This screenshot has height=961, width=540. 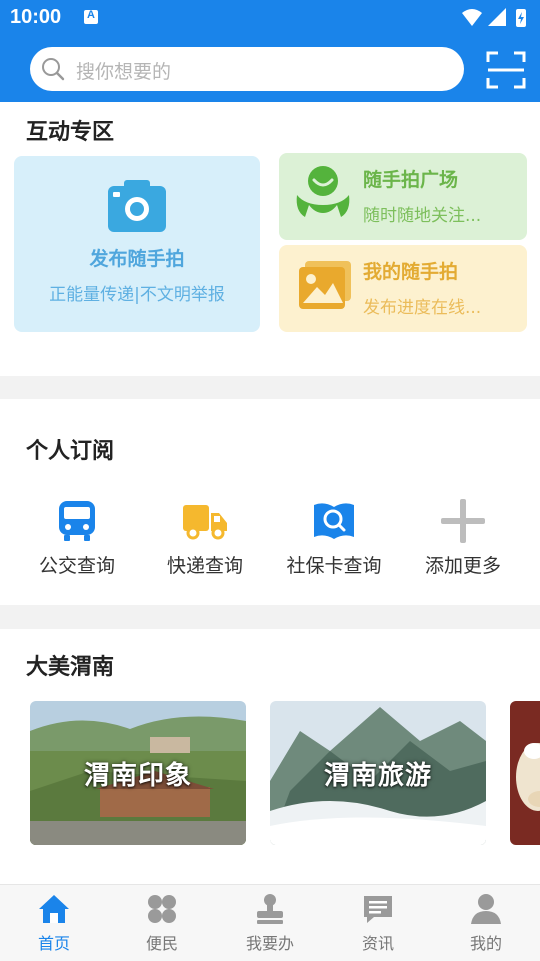 I want to click on promo-card-tourism: 渭南旅游, so click(x=378, y=773).